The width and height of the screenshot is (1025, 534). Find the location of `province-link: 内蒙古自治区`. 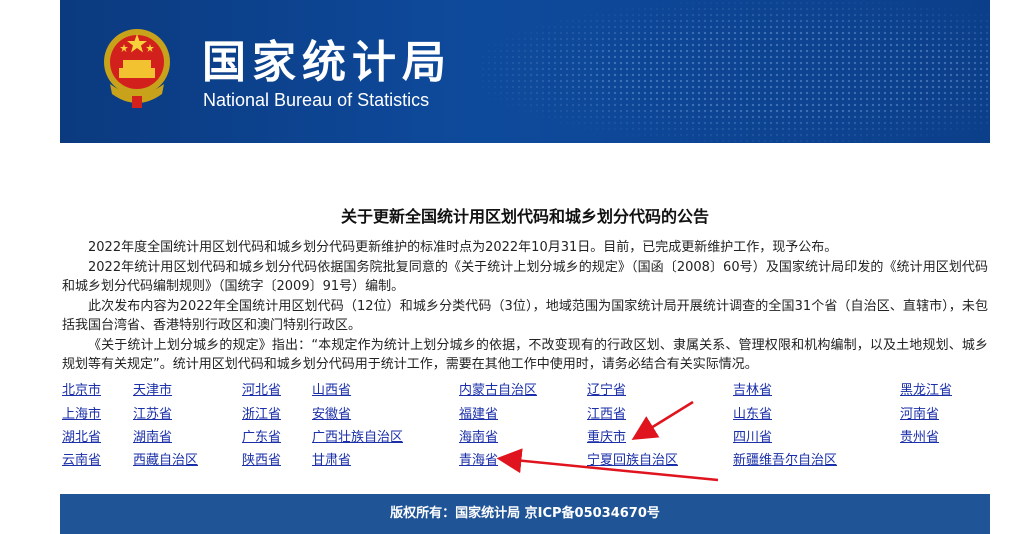

province-link: 内蒙古自治区 is located at coordinates (498, 388).